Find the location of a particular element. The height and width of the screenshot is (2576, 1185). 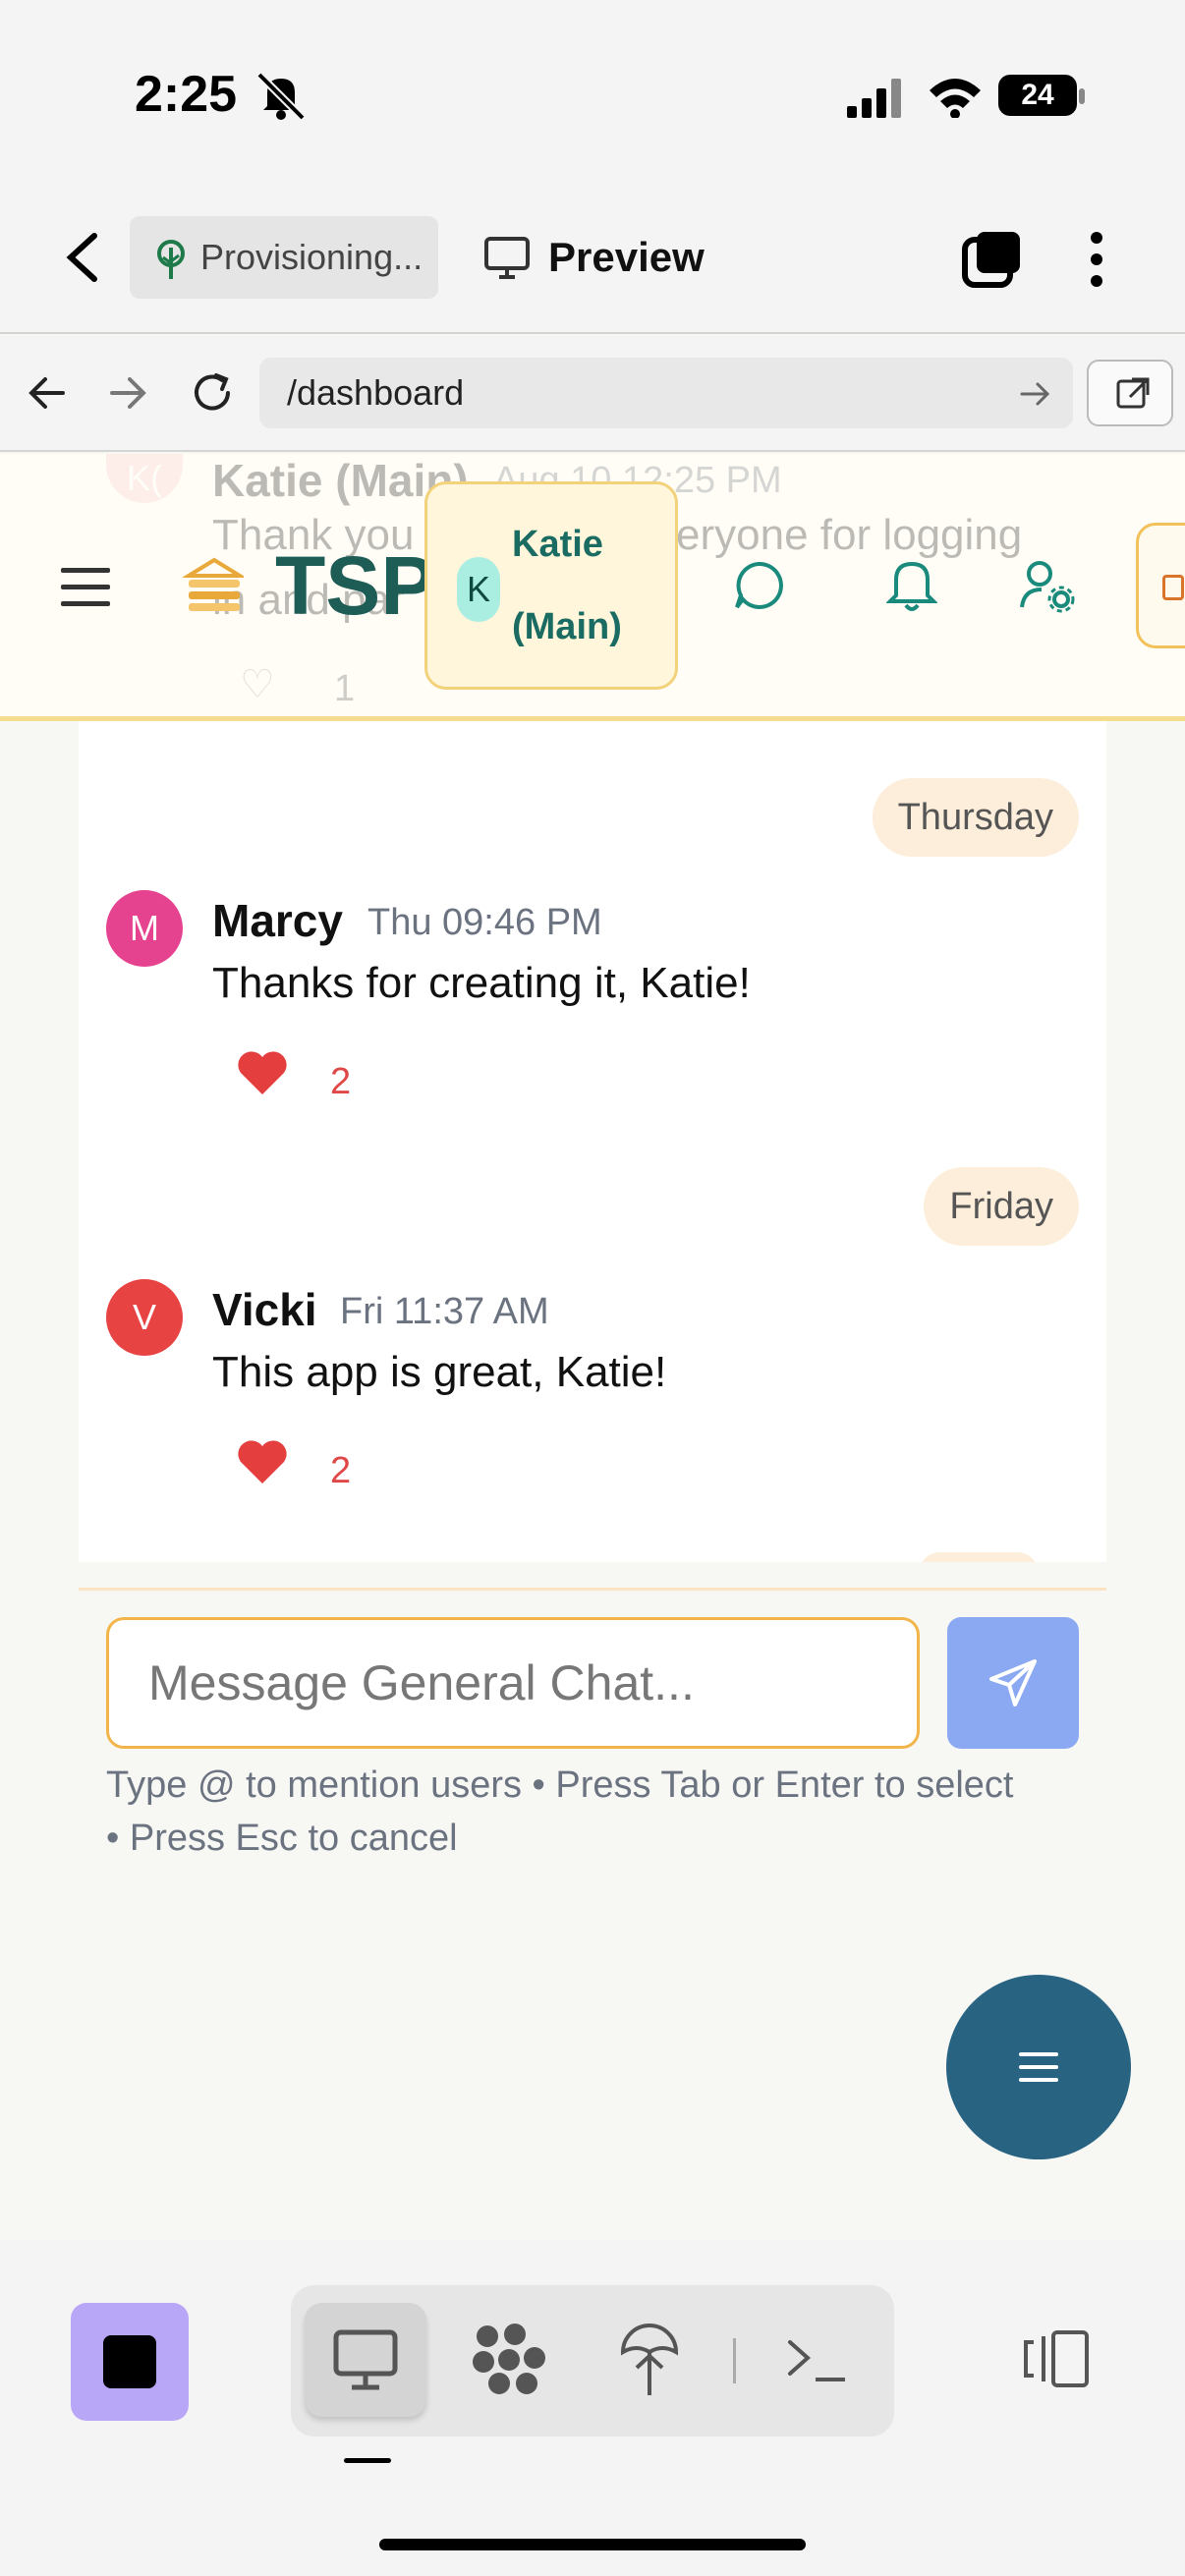

send-icon is located at coordinates (1013, 1683).